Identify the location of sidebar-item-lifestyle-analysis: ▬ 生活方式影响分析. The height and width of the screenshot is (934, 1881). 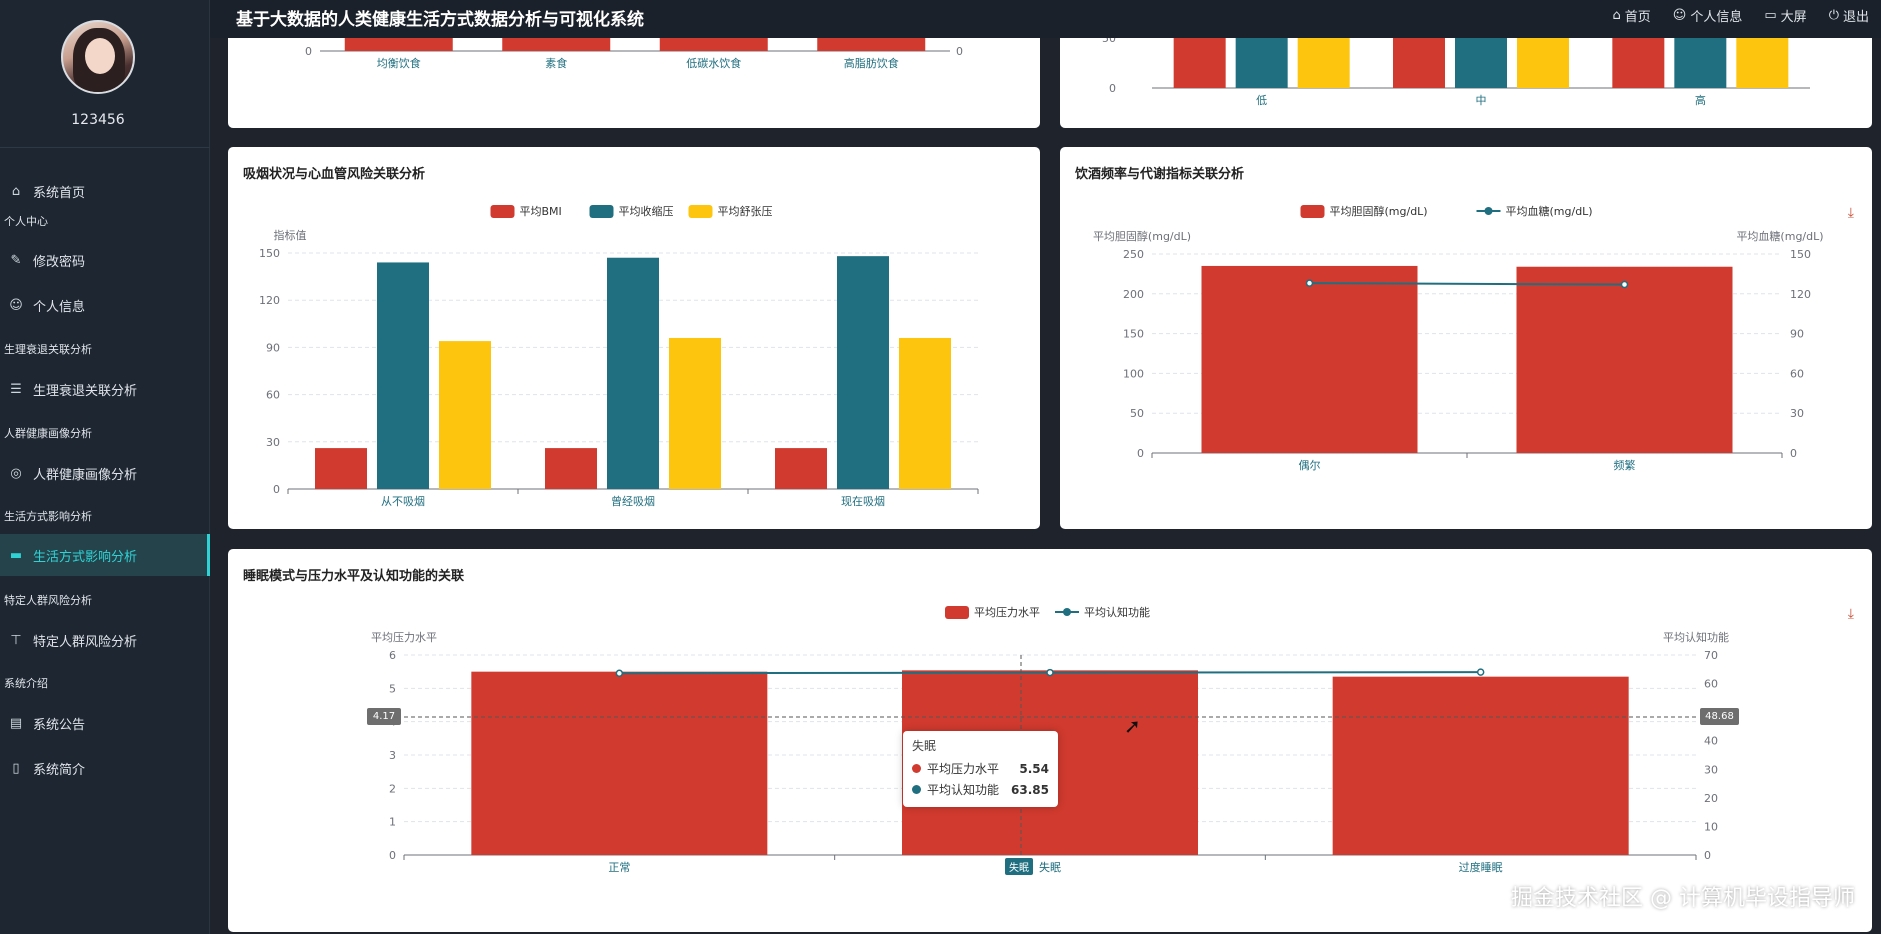
(105, 555).